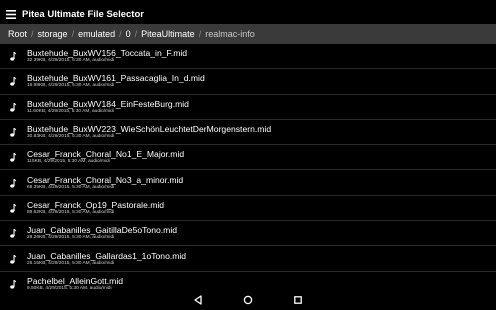 Image resolution: width=496 pixels, height=310 pixels. I want to click on back-triangle-icon, so click(198, 299).